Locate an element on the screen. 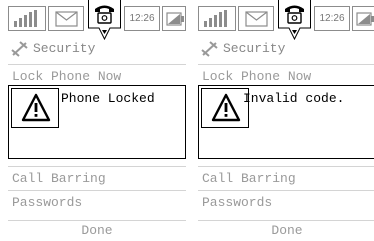 The height and width of the screenshot is (241, 374). dialog-message: Phone Locked is located at coordinates (108, 98).